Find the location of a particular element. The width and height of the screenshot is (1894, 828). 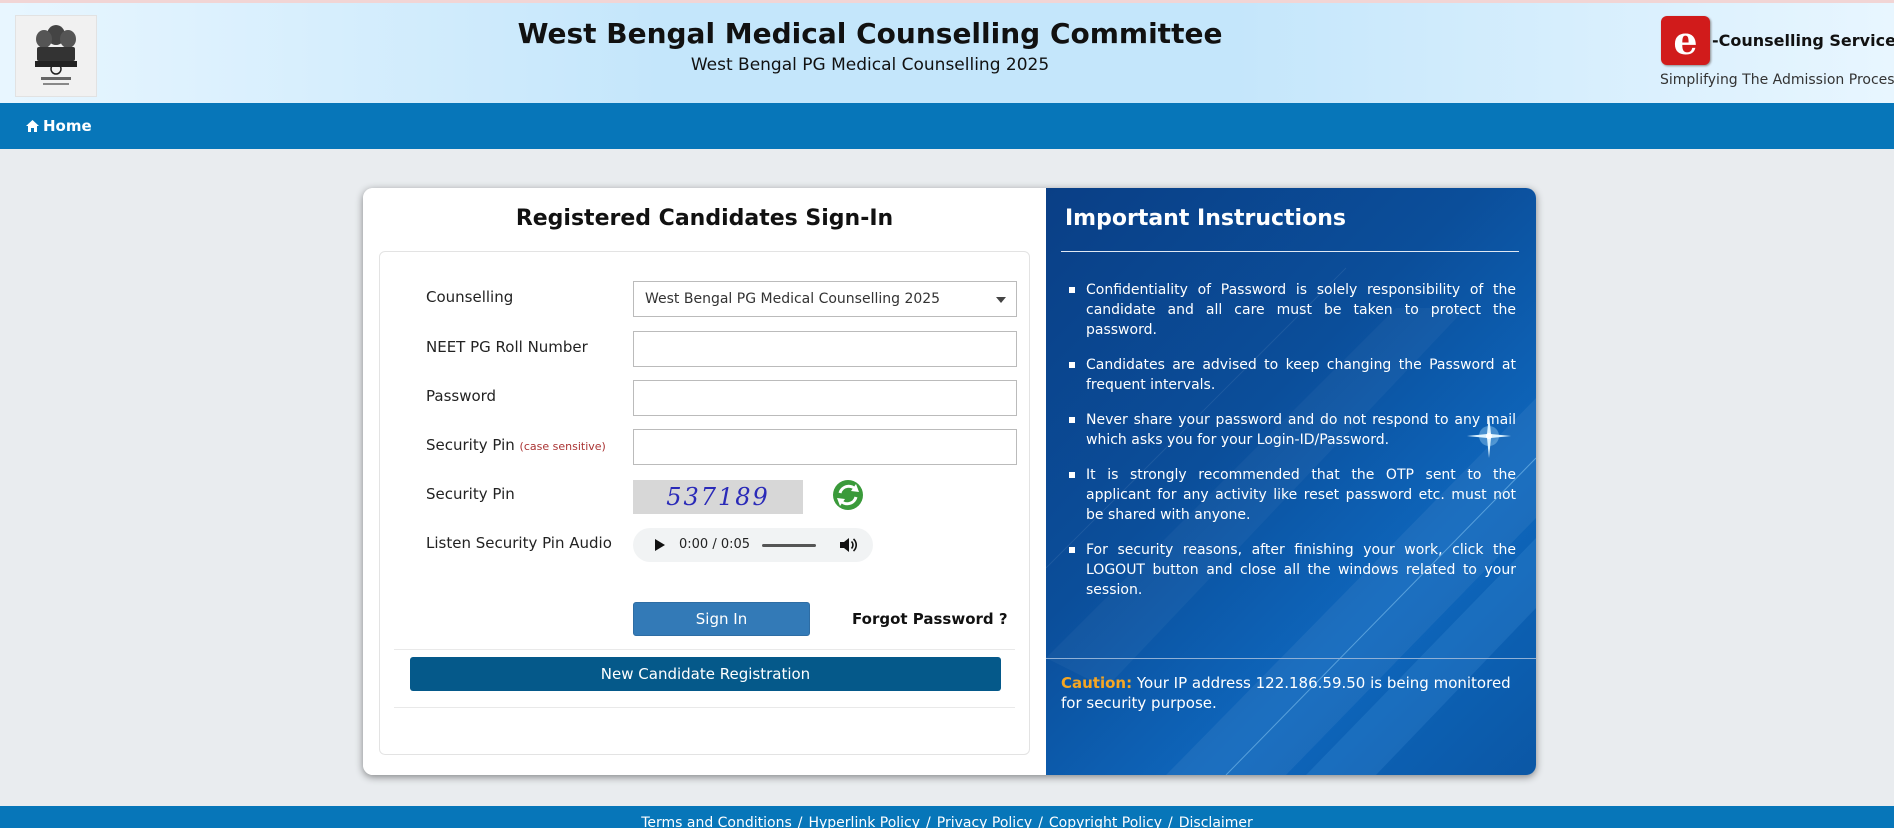

security-pin-input is located at coordinates (825, 447).